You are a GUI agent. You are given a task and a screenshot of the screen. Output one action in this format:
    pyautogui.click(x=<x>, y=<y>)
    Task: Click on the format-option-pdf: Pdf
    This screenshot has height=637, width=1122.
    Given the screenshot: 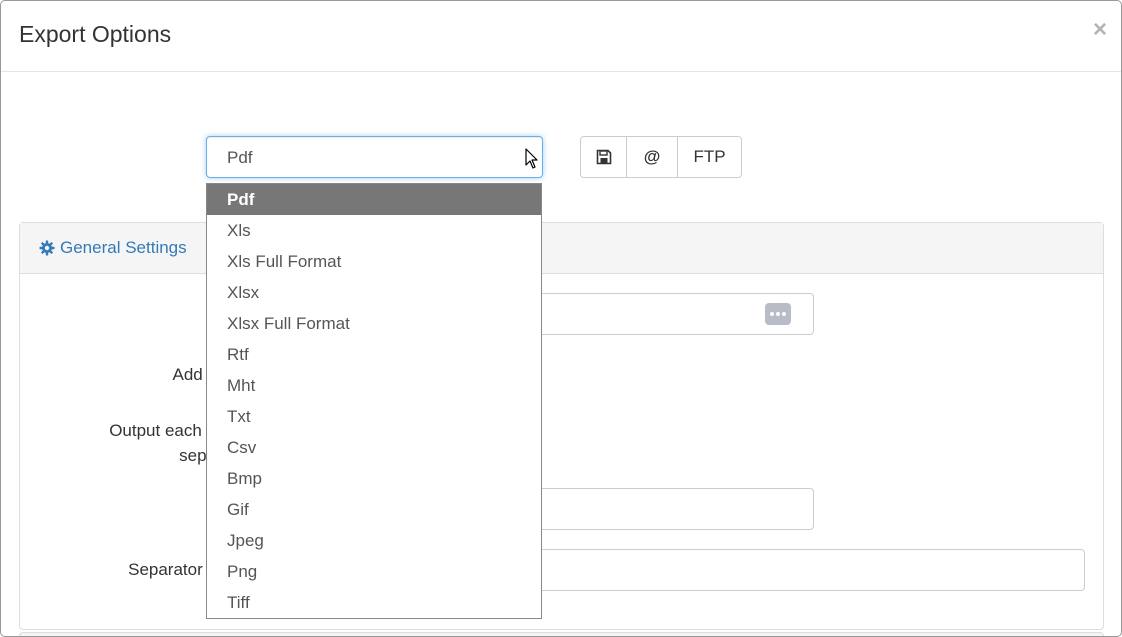 What is the action you would take?
    pyautogui.click(x=374, y=199)
    